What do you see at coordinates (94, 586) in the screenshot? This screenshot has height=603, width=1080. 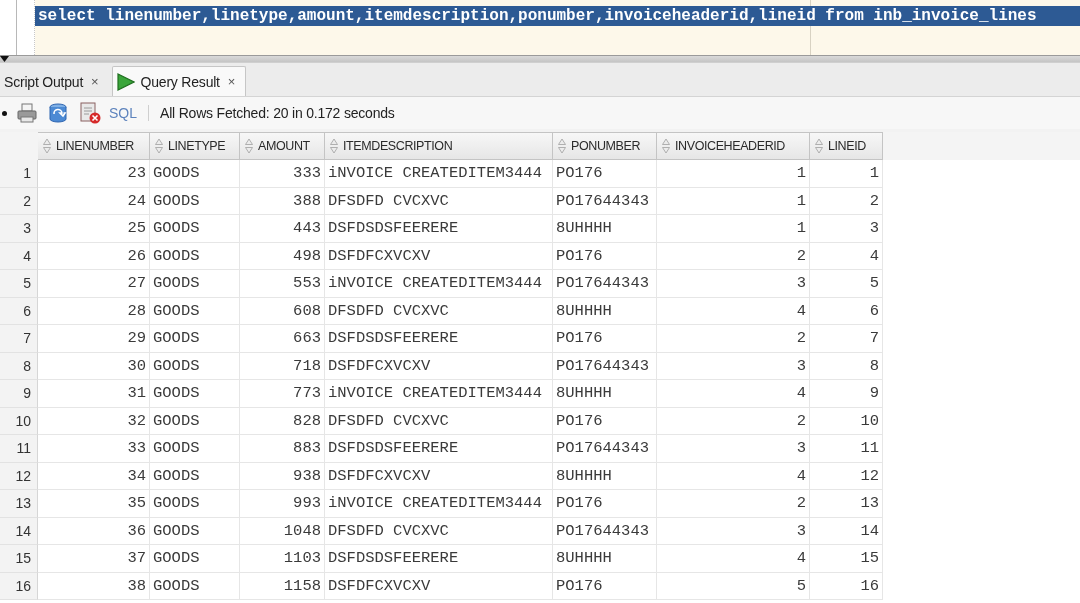 I see `table-cell: 38` at bounding box center [94, 586].